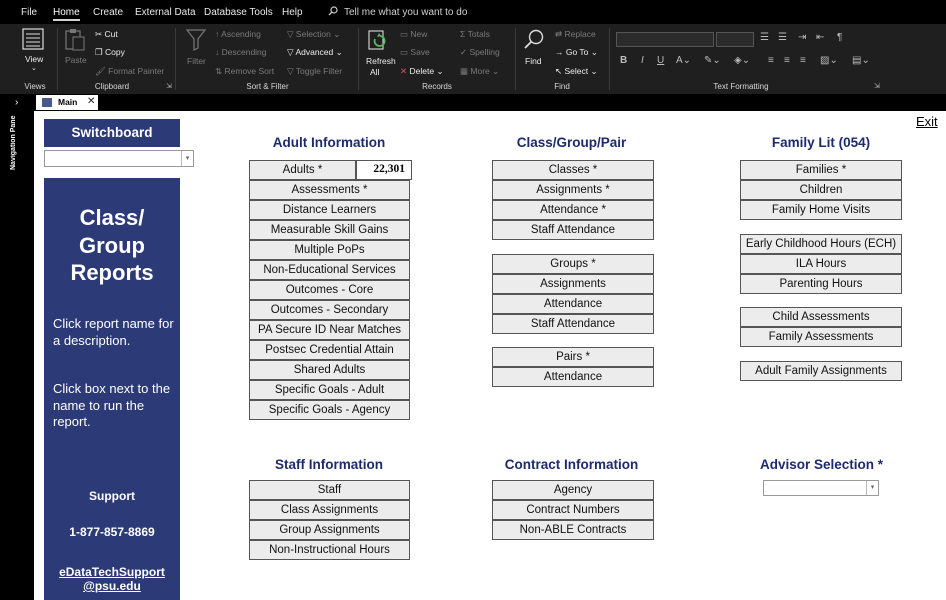 Image resolution: width=946 pixels, height=600 pixels. Describe the element at coordinates (397, 12) in the screenshot. I see `tell-me-search: Tell me what you want to do` at that location.